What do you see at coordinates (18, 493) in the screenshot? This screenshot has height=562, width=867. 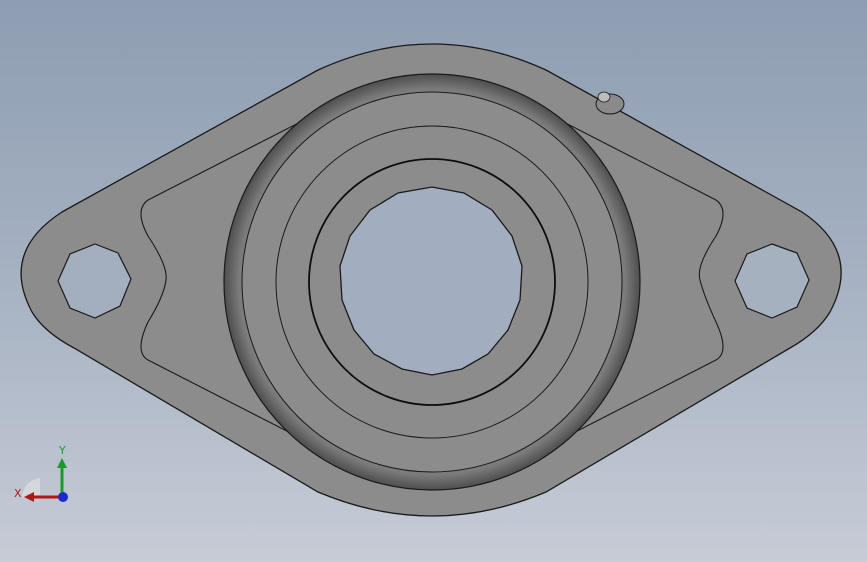 I see `x-axis-label: X` at bounding box center [18, 493].